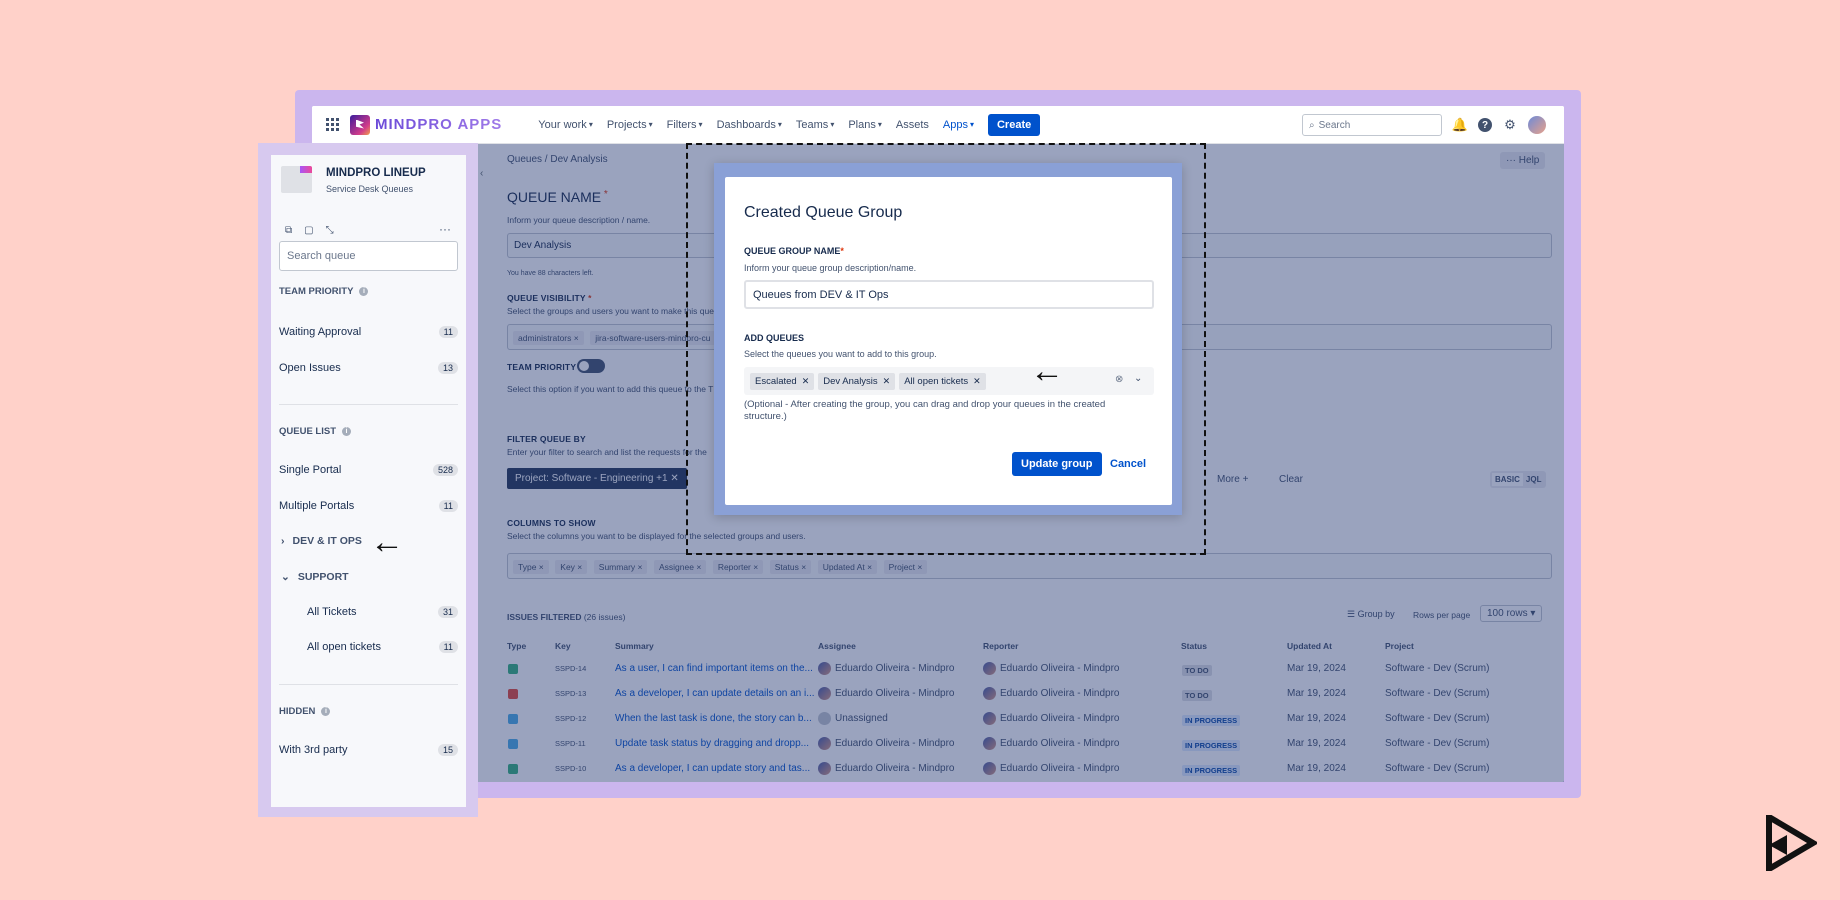  I want to click on modal-title: Created Queue Group, so click(823, 212).